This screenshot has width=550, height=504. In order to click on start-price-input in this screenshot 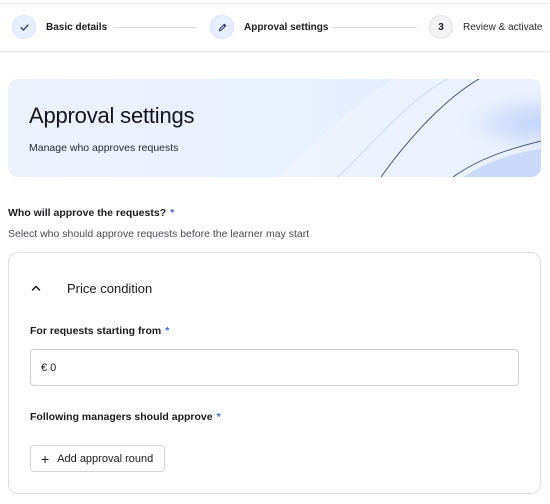, I will do `click(274, 367)`.